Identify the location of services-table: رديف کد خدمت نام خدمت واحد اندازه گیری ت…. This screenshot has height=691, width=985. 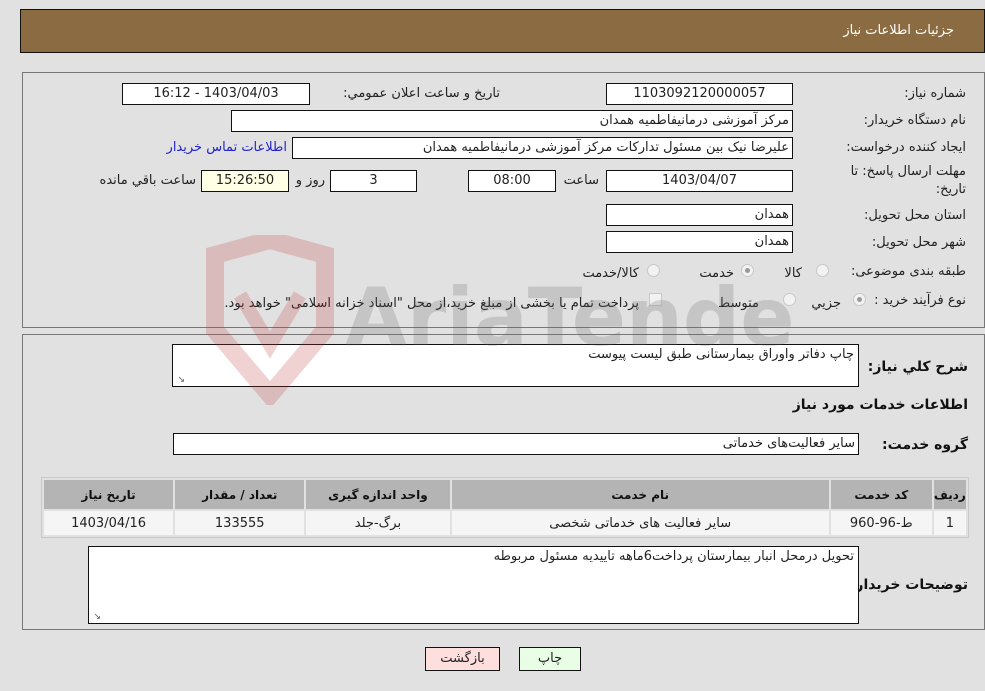
(505, 507).